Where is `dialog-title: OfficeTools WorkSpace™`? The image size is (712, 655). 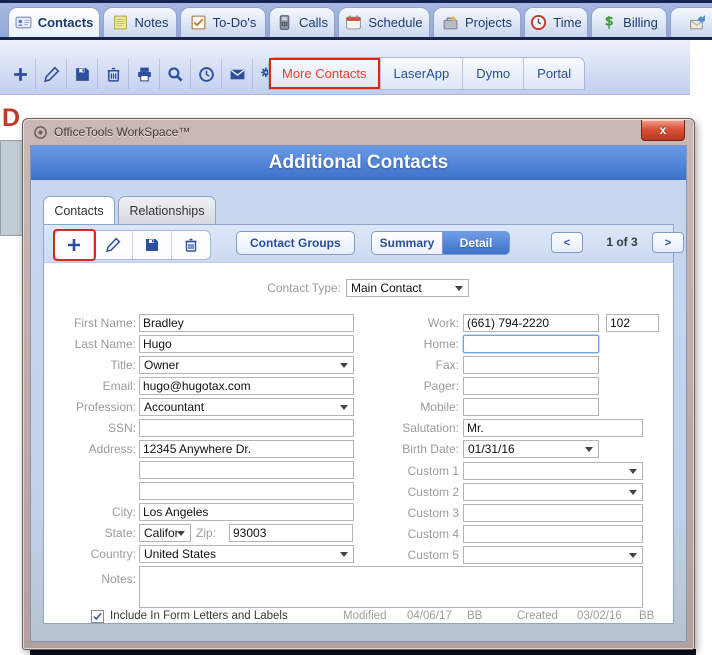
dialog-title: OfficeTools WorkSpace™ is located at coordinates (122, 132).